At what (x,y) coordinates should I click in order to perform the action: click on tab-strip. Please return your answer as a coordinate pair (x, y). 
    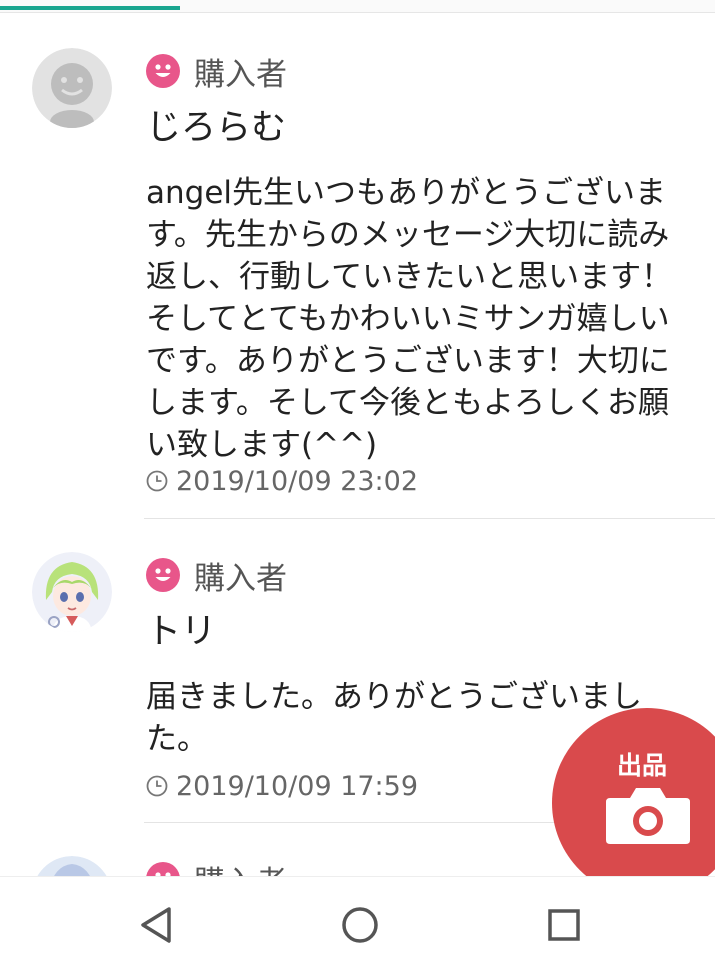
    Looking at the image, I should click on (357, 6).